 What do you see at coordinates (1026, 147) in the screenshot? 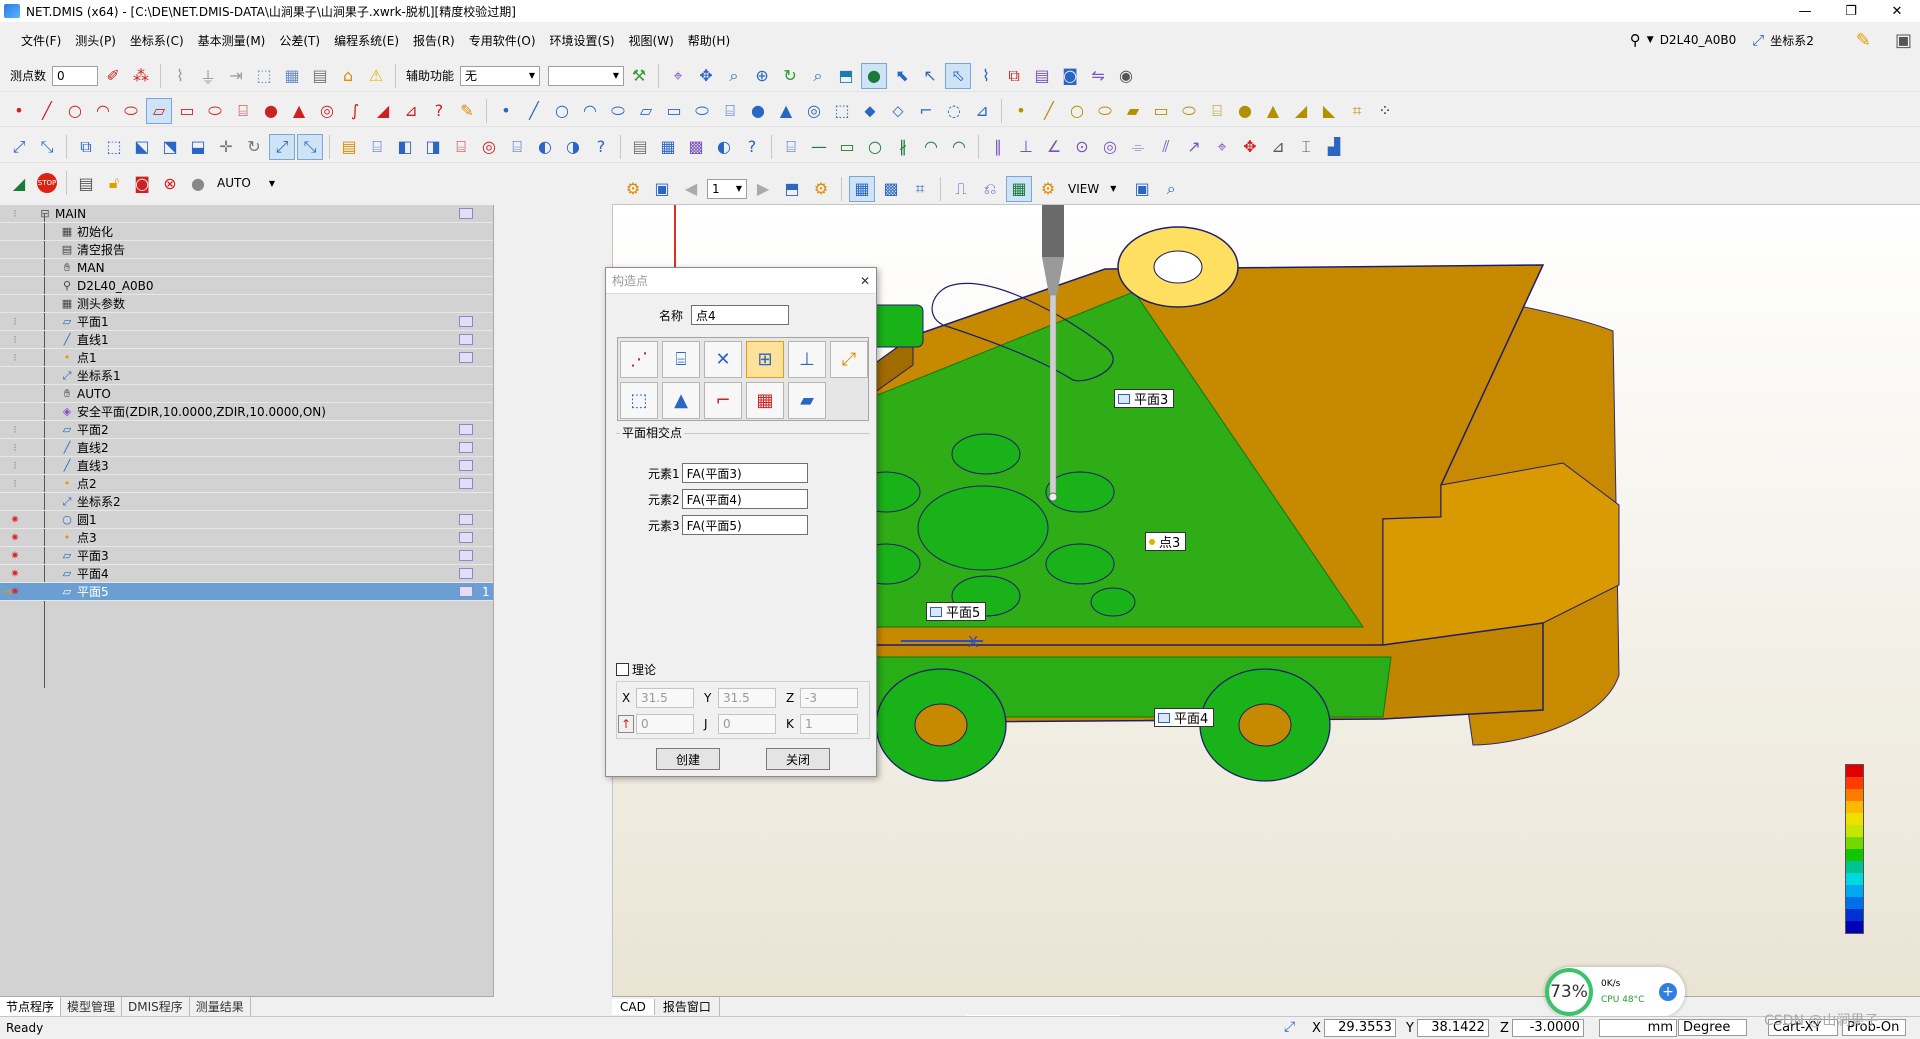
I see `perpendicular-icon: ⊥` at bounding box center [1026, 147].